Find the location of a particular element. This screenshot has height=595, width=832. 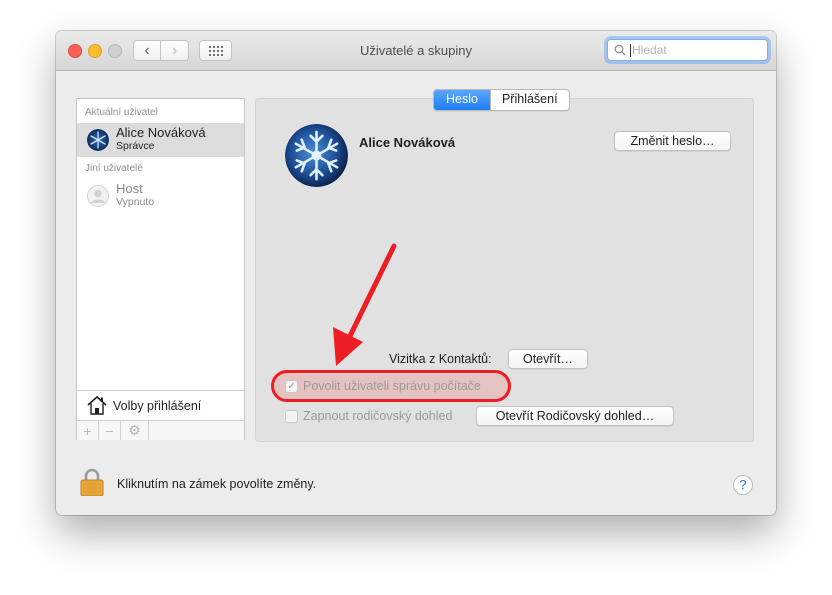

search-placeholder: Hledat is located at coordinates (649, 50).